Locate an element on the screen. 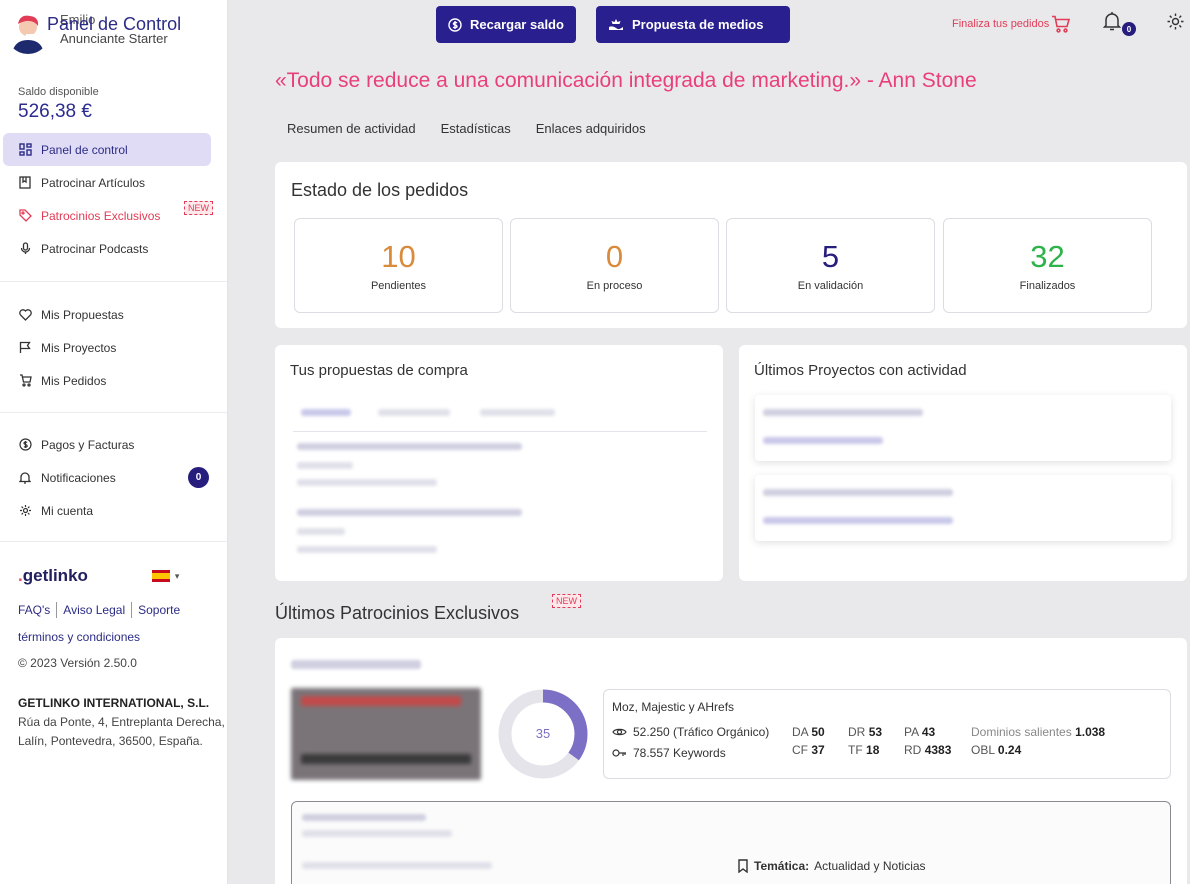 The image size is (1190, 884). purchase-proposals-card: Tus propuestas de compra is located at coordinates (499, 463).